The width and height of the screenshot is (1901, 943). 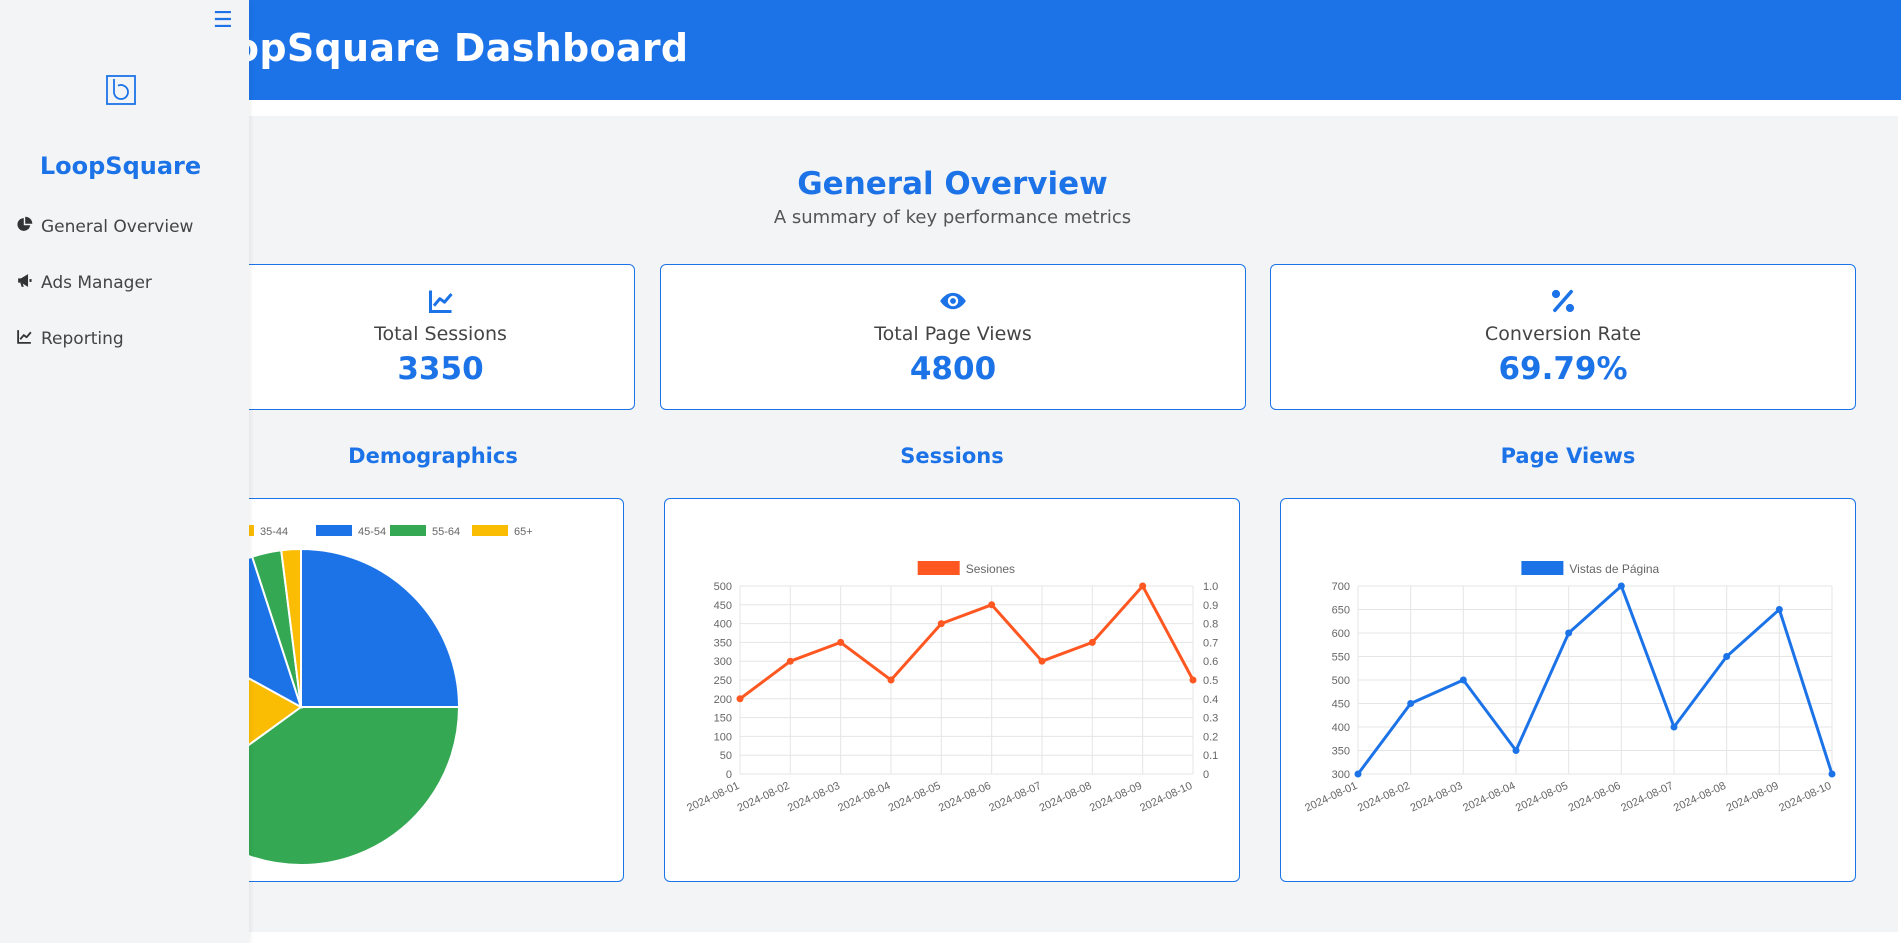 I want to click on y2-tick-label: 0, so click(x=1206, y=775).